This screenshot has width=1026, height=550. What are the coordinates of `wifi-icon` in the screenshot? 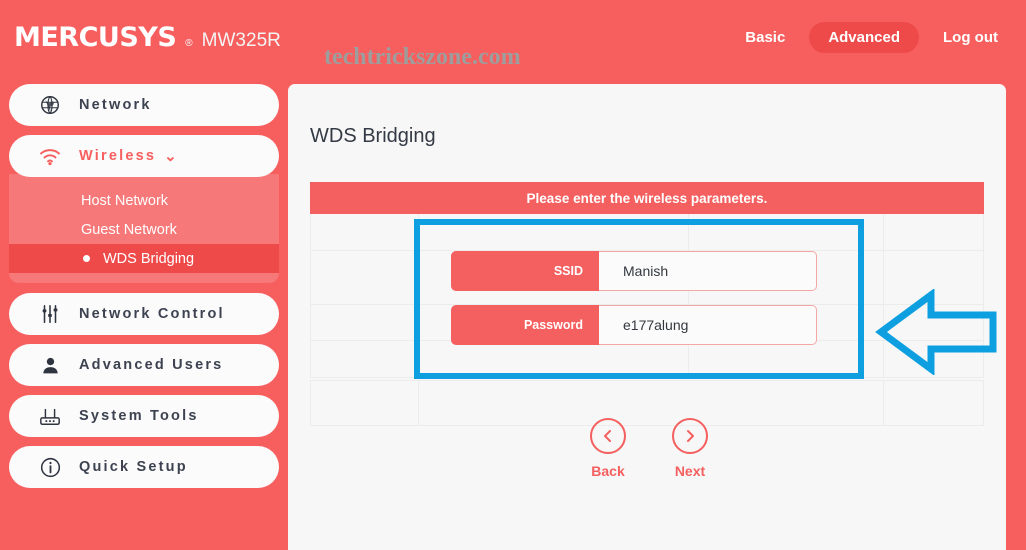 It's located at (50, 156).